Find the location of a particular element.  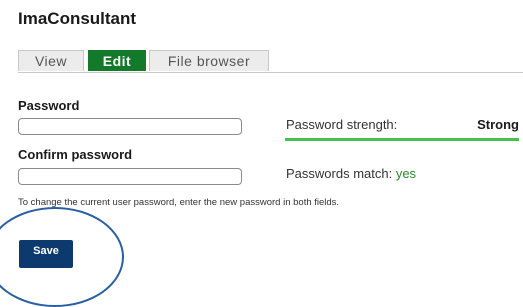

password-strength-fill is located at coordinates (402, 139).